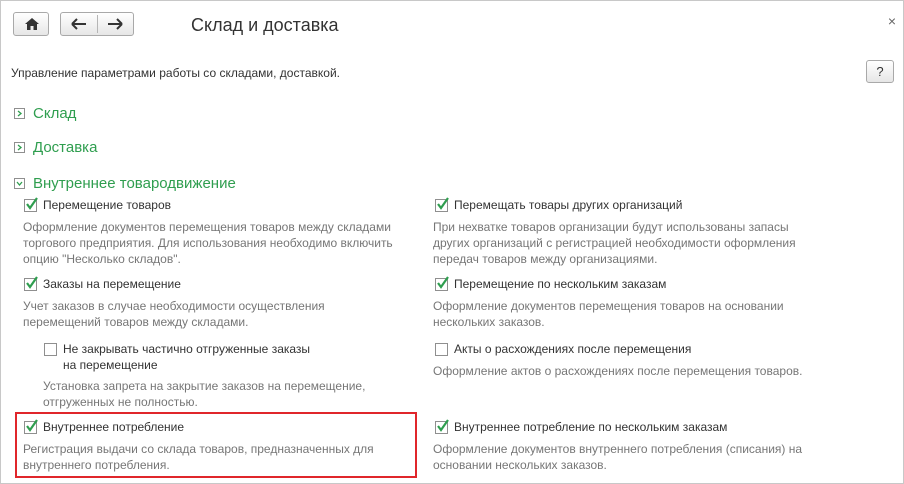  Describe the element at coordinates (186, 349) in the screenshot. I see `option-label: Не закрывать частично отгруженные заказы` at that location.